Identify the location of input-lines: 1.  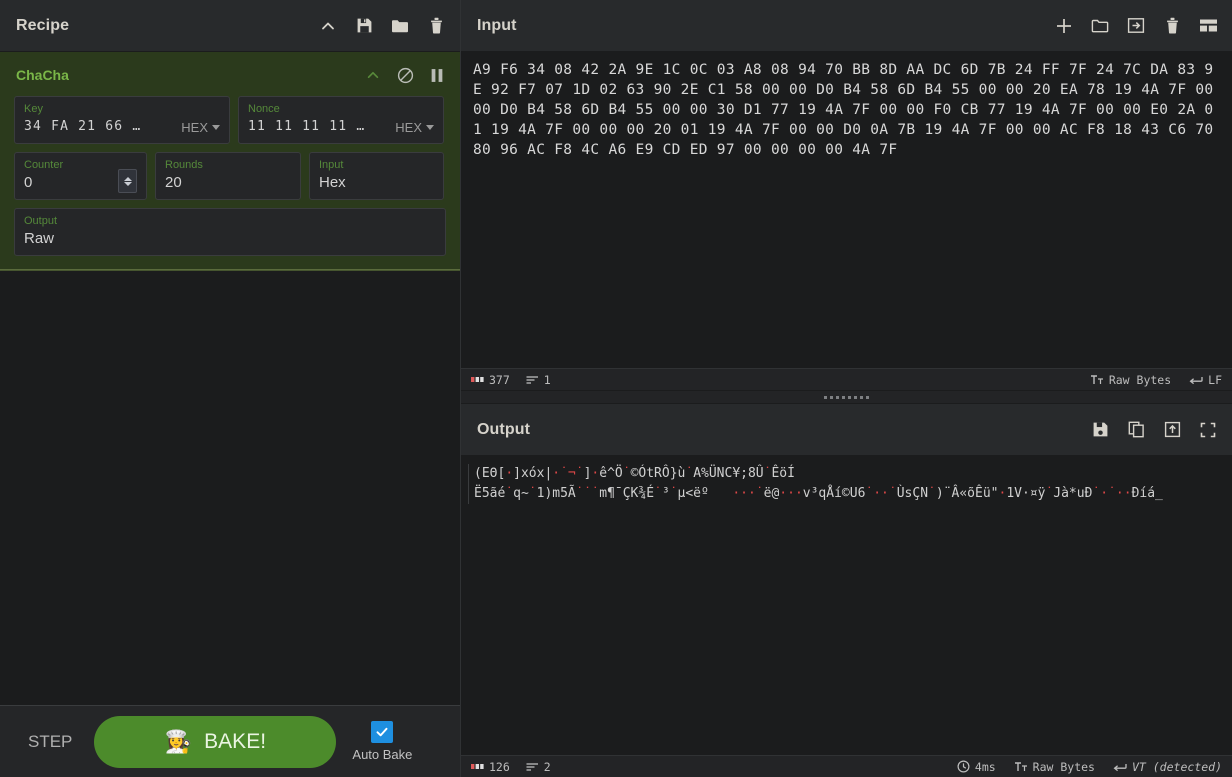
(538, 380).